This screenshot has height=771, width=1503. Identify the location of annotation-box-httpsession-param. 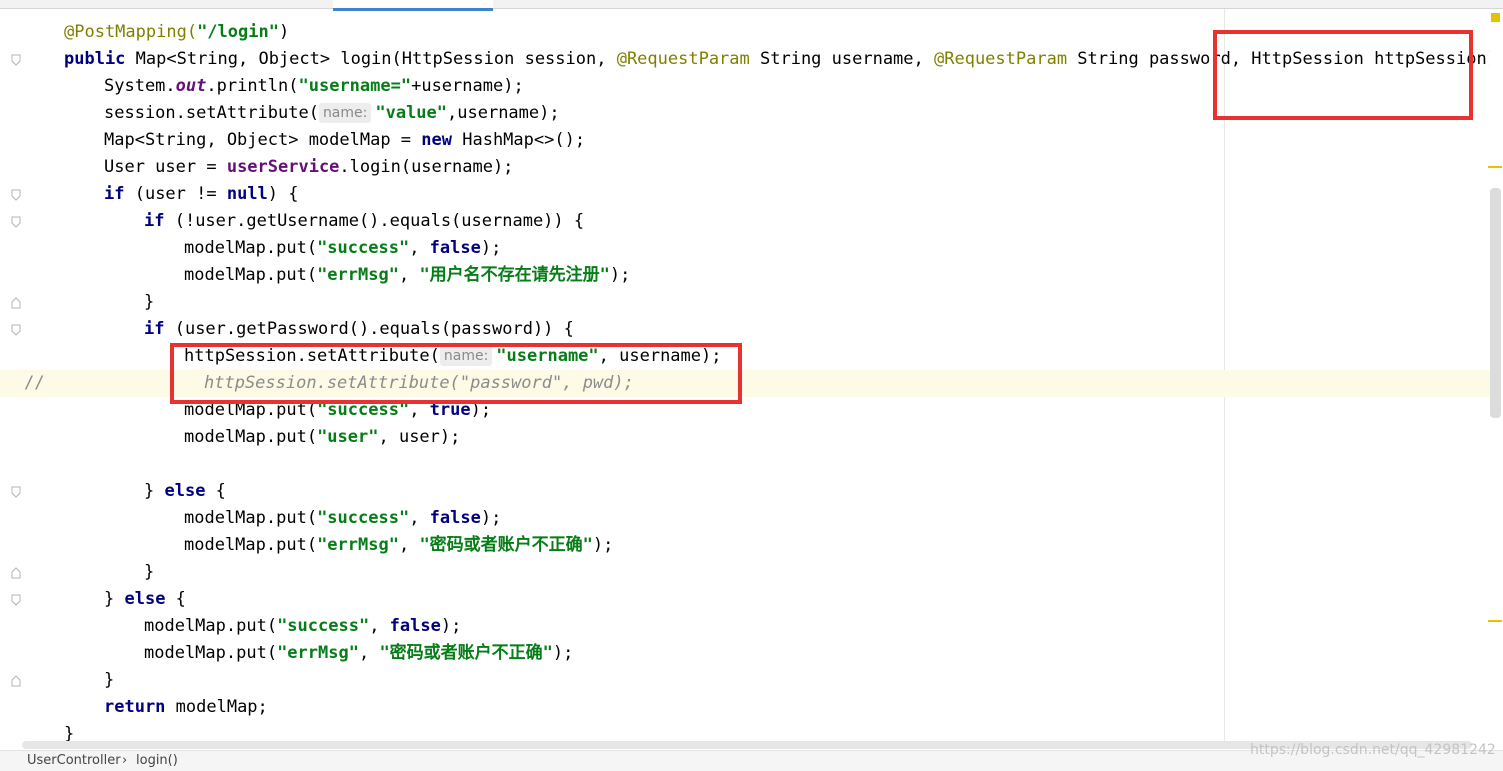
(1343, 75).